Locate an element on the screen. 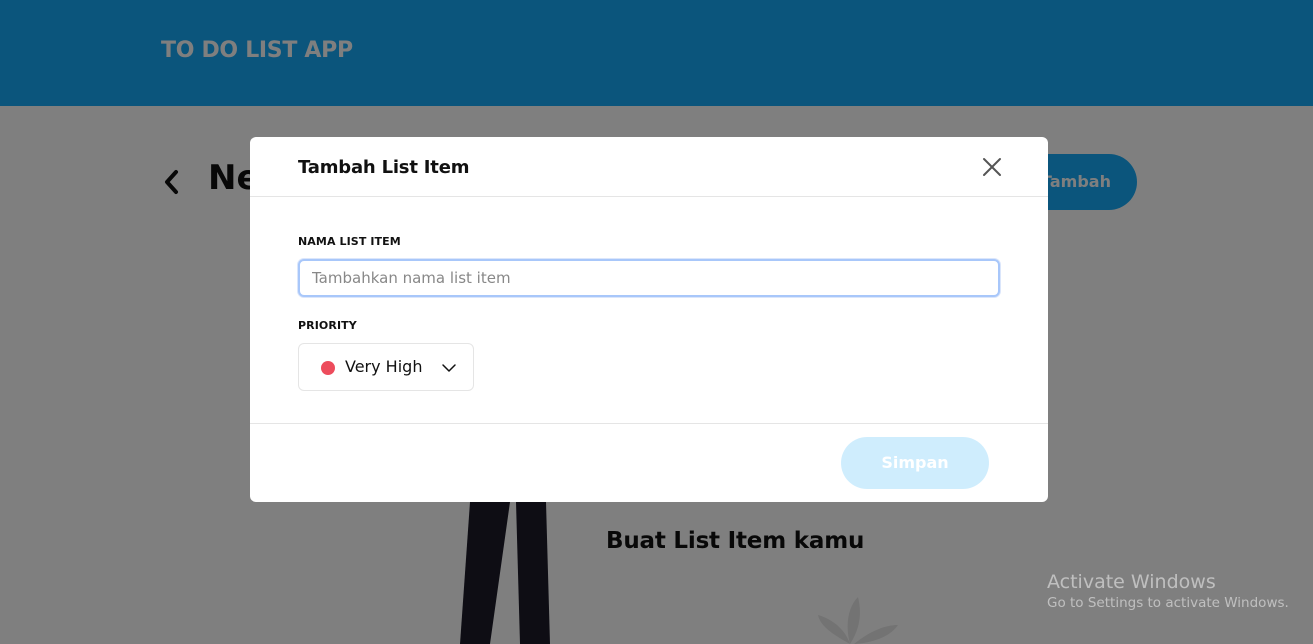  priority-dropdown: Very High is located at coordinates (386, 367).